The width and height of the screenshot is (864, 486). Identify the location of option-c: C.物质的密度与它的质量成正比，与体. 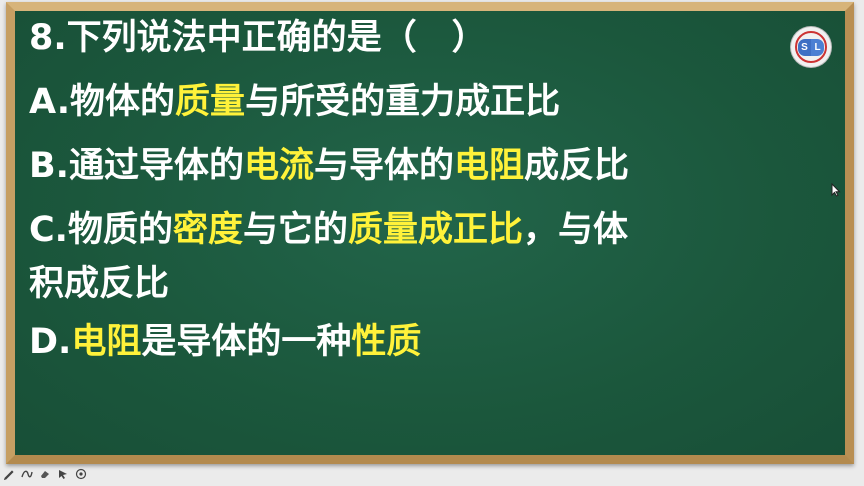
(419, 234).